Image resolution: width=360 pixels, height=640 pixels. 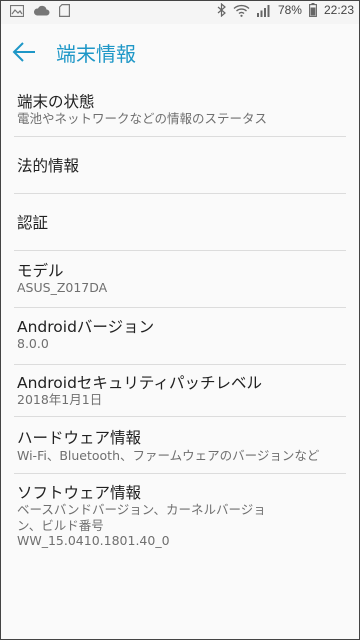 What do you see at coordinates (180, 52) in the screenshot?
I see `app-toolbar: 端末情報` at bounding box center [180, 52].